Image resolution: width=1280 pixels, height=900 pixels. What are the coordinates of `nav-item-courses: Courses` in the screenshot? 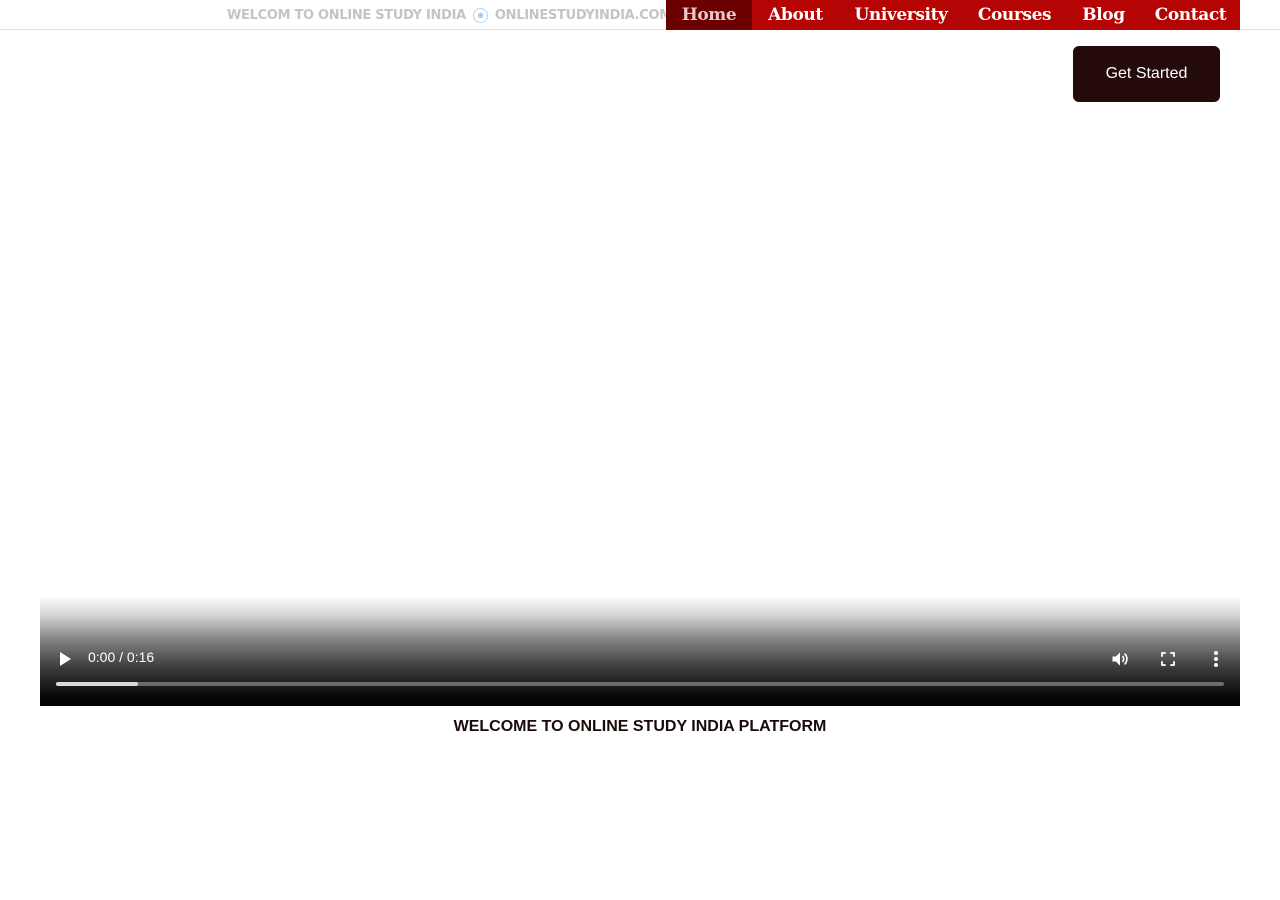 It's located at (1014, 15).